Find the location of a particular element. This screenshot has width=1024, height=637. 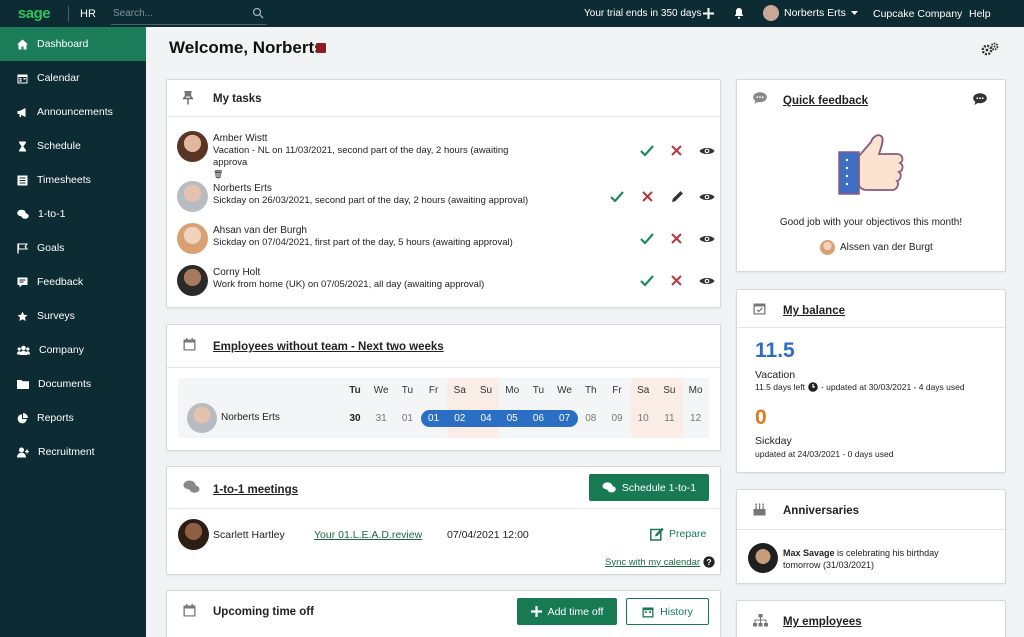

sidebar-item-goals: Goals is located at coordinates (73, 248).